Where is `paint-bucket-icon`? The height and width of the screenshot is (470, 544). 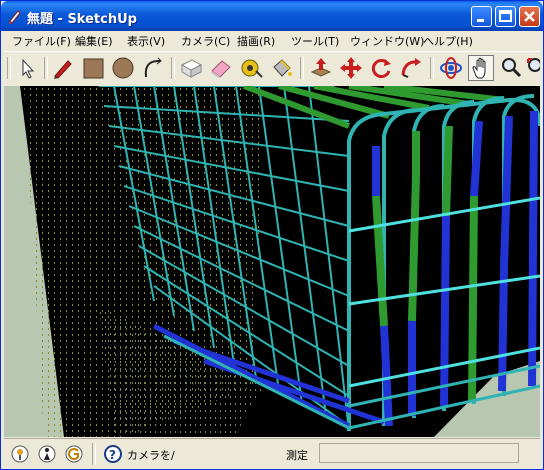 paint-bucket-icon is located at coordinates (282, 68).